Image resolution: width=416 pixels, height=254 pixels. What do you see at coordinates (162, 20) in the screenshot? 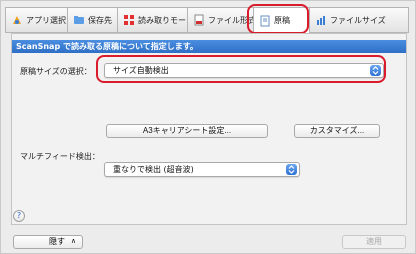
I see `tab-scan-mode-label: 読み取りモード` at bounding box center [162, 20].